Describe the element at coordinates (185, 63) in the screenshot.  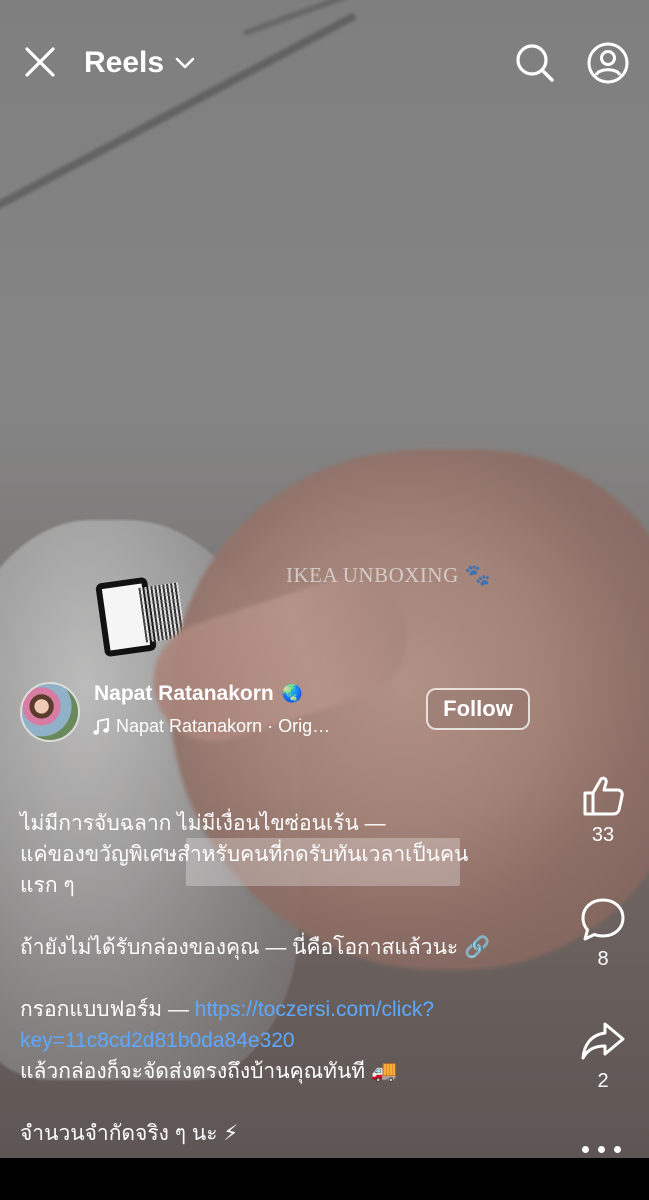
I see `chevron-down-icon` at that location.